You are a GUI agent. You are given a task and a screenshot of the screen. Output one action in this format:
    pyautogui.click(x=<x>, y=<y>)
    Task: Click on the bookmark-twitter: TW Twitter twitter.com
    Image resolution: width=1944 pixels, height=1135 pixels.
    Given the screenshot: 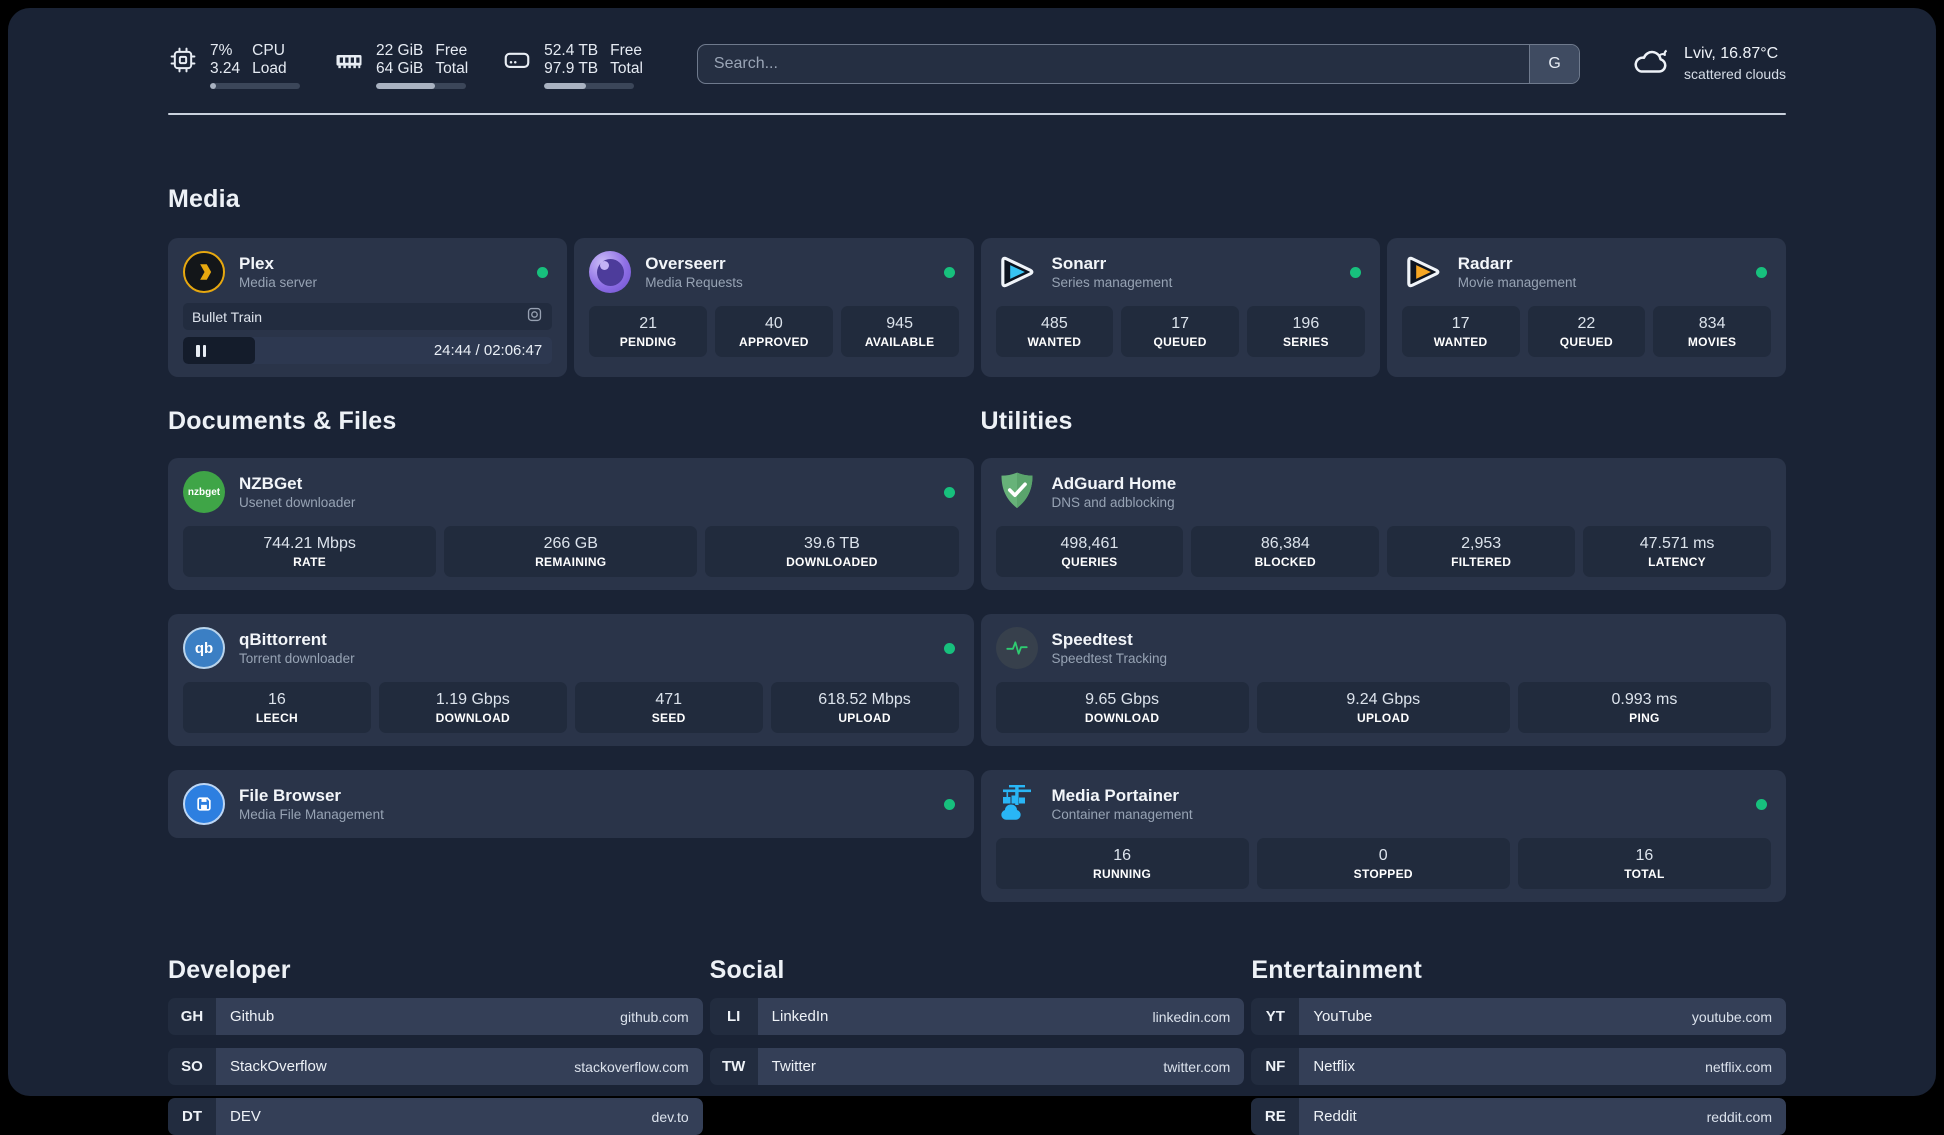 What is the action you would take?
    pyautogui.click(x=977, y=1066)
    